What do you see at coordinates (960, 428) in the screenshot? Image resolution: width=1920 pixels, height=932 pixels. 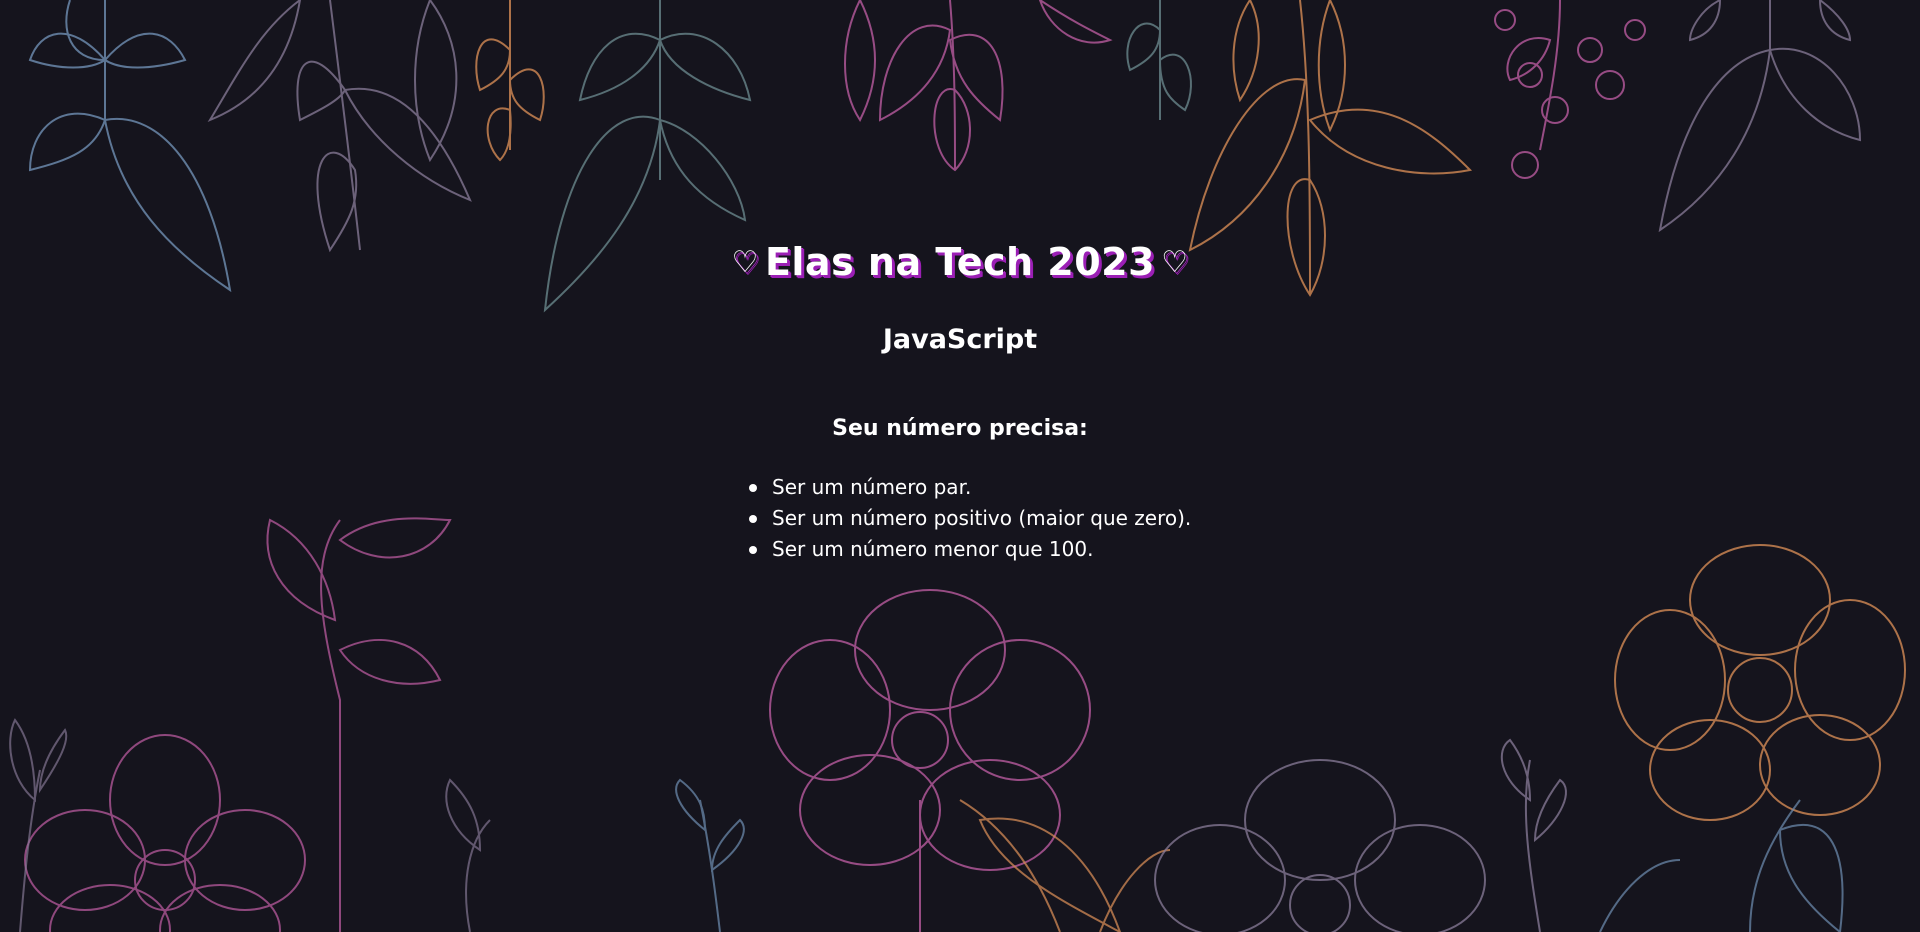 I see `requirements-heading: Seu número precisa:` at bounding box center [960, 428].